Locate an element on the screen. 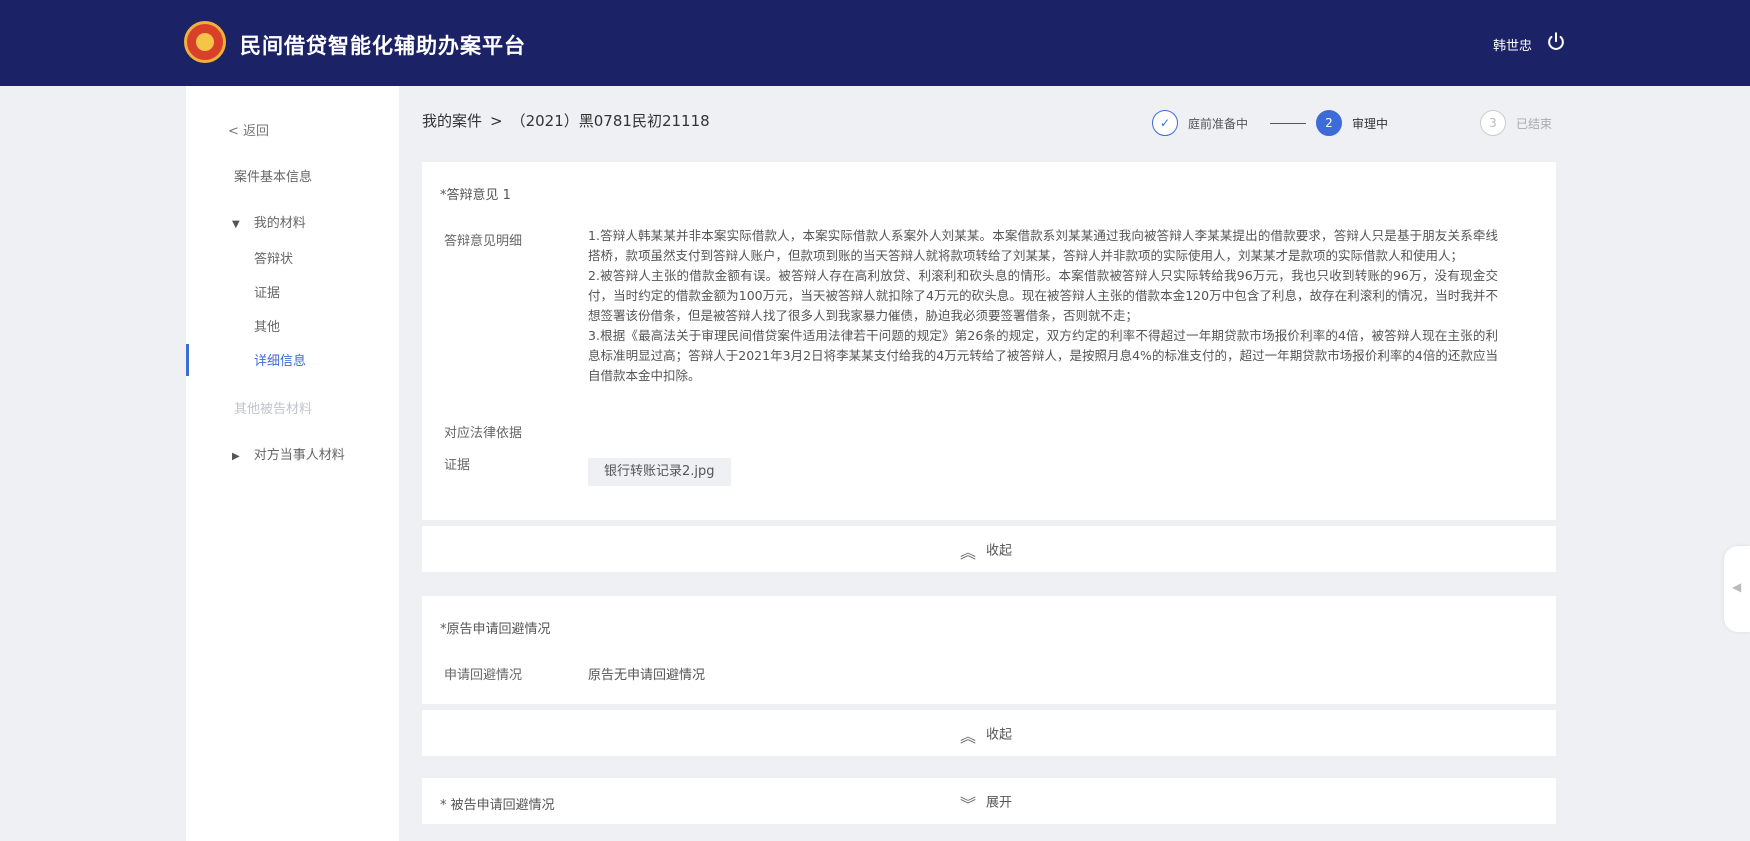 This screenshot has height=841, width=1750. step-2-number: 2 is located at coordinates (1329, 123).